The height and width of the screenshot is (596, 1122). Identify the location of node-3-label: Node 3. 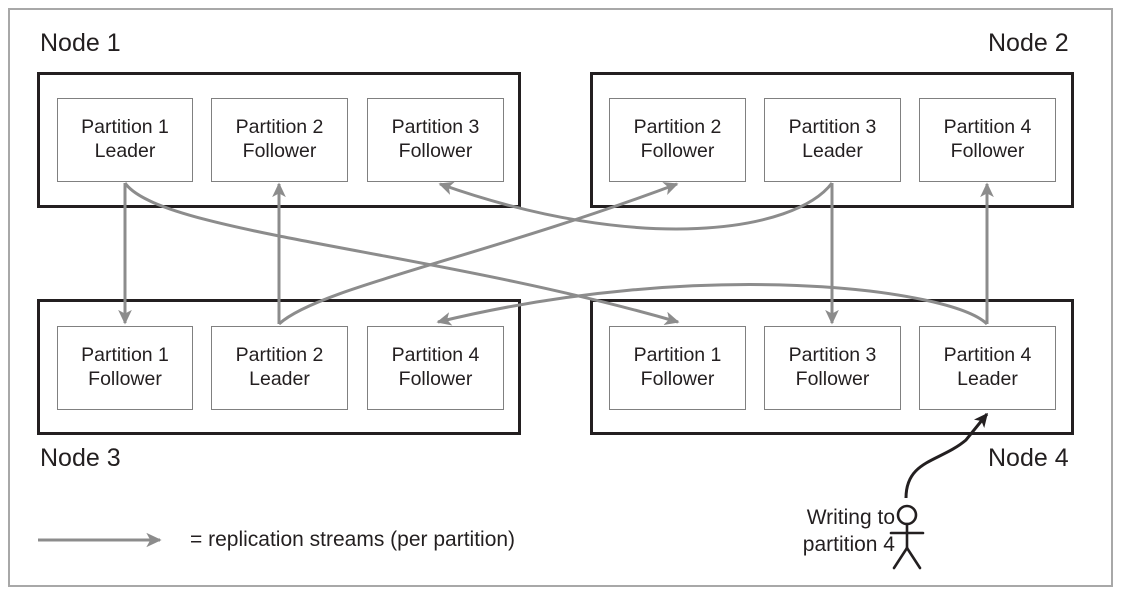
(80, 458).